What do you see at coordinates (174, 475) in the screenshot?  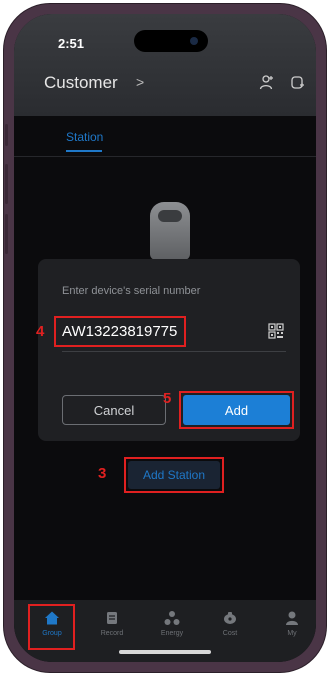 I see `add-station-button: Add Station` at bounding box center [174, 475].